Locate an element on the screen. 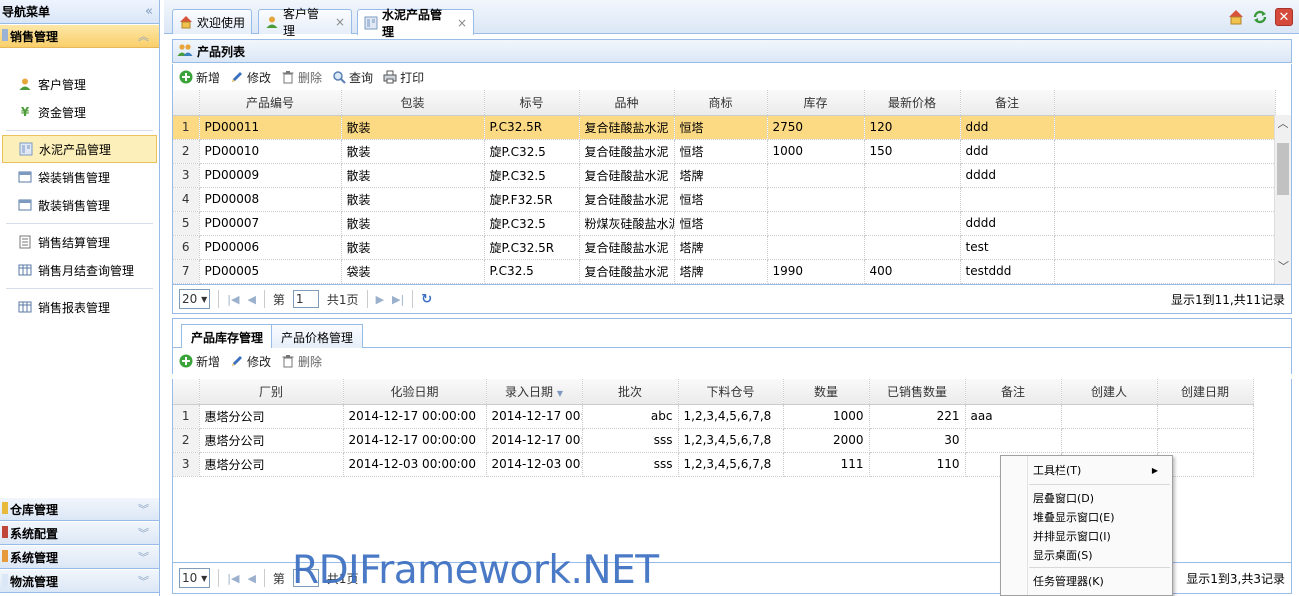  prev-page-icon: ◀ is located at coordinates (251, 299).